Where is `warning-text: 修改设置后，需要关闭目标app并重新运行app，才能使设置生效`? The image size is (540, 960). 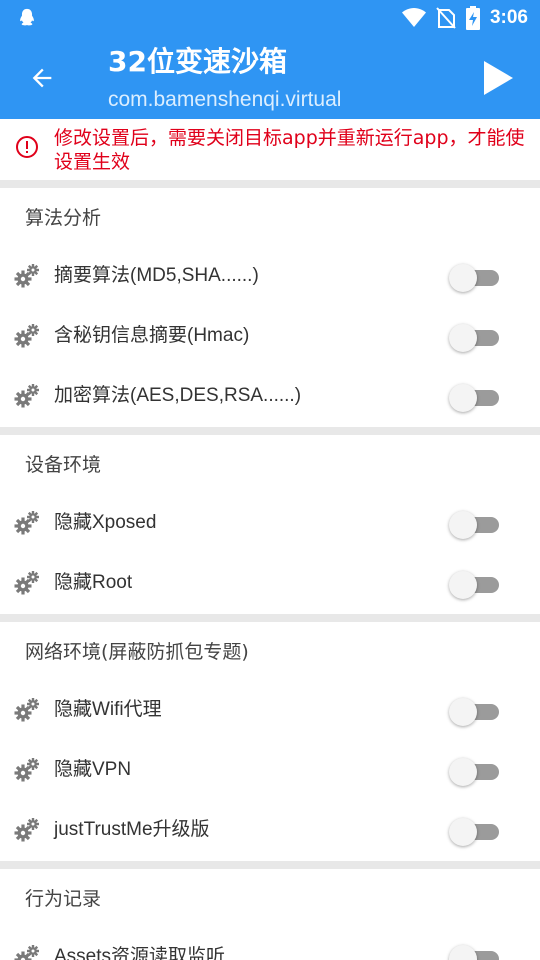 warning-text: 修改设置后，需要关闭目标app并重新运行app，才能使设置生效 is located at coordinates (289, 150).